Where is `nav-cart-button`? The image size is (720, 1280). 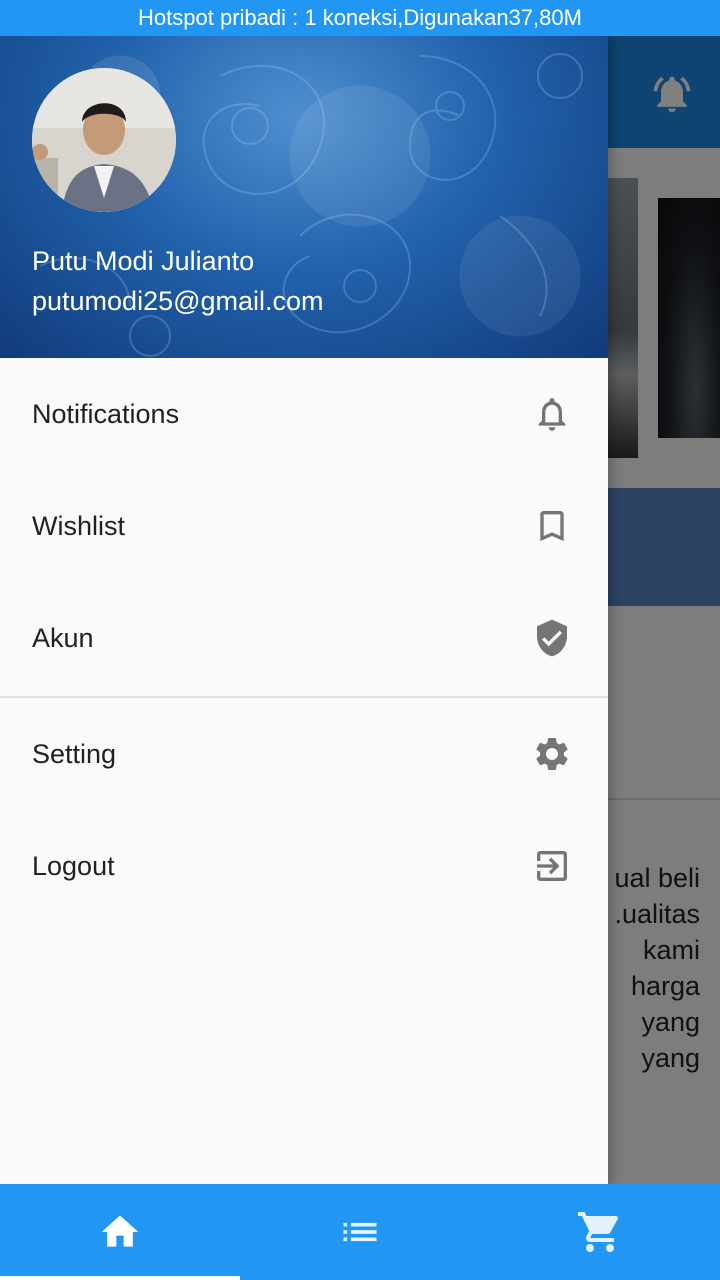
nav-cart-button is located at coordinates (600, 1232).